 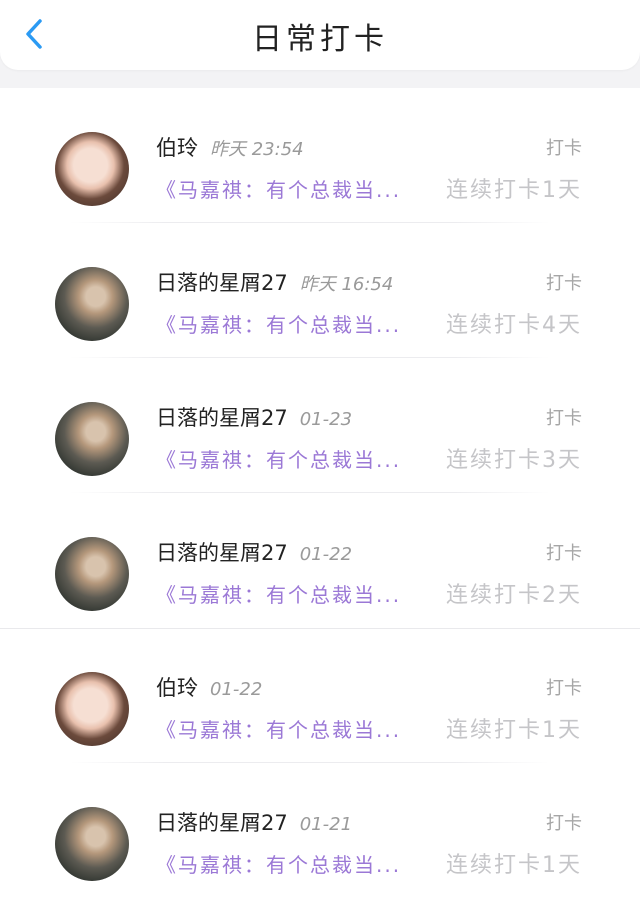 What do you see at coordinates (514, 595) in the screenshot?
I see `streak-count: 连续打卡2天` at bounding box center [514, 595].